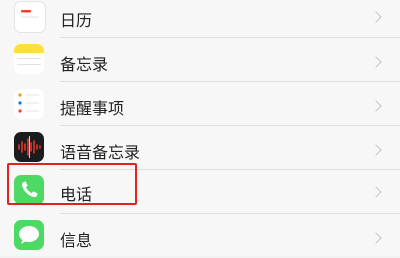 The height and width of the screenshot is (258, 400). I want to click on settings-row-label: 日历, so click(76, 20).